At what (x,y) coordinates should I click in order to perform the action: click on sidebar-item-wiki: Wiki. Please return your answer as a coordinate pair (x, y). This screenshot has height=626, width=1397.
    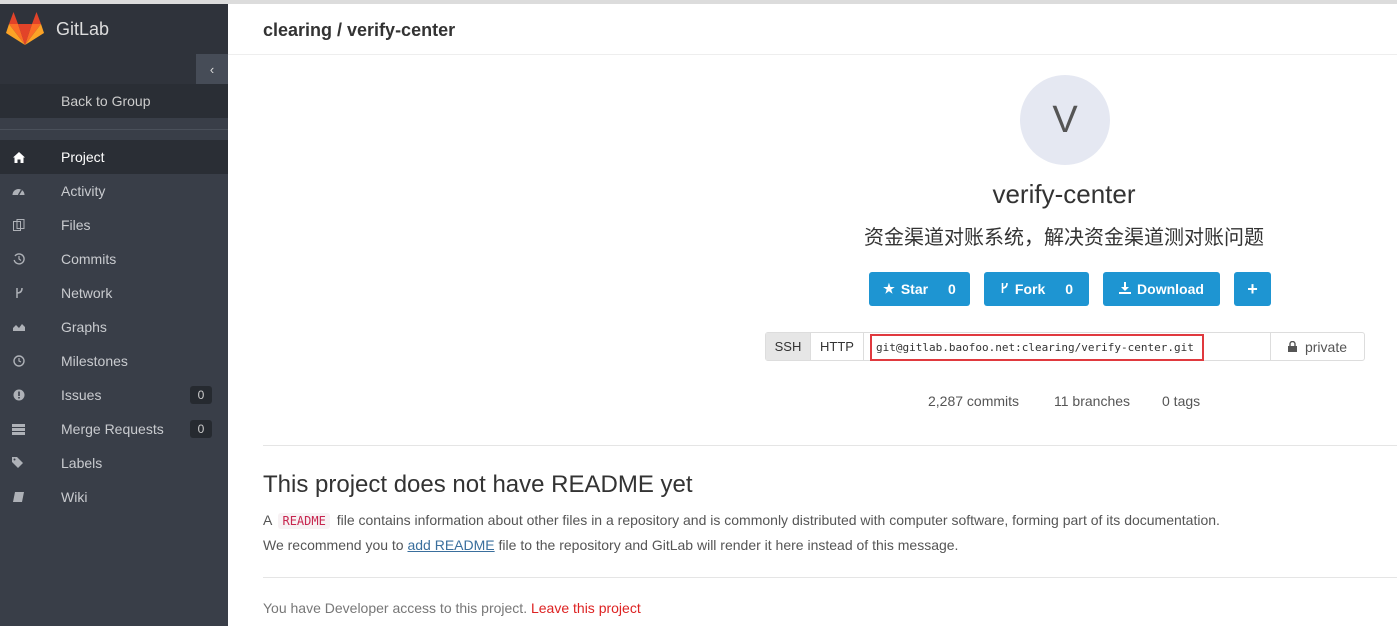
    Looking at the image, I should click on (114, 497).